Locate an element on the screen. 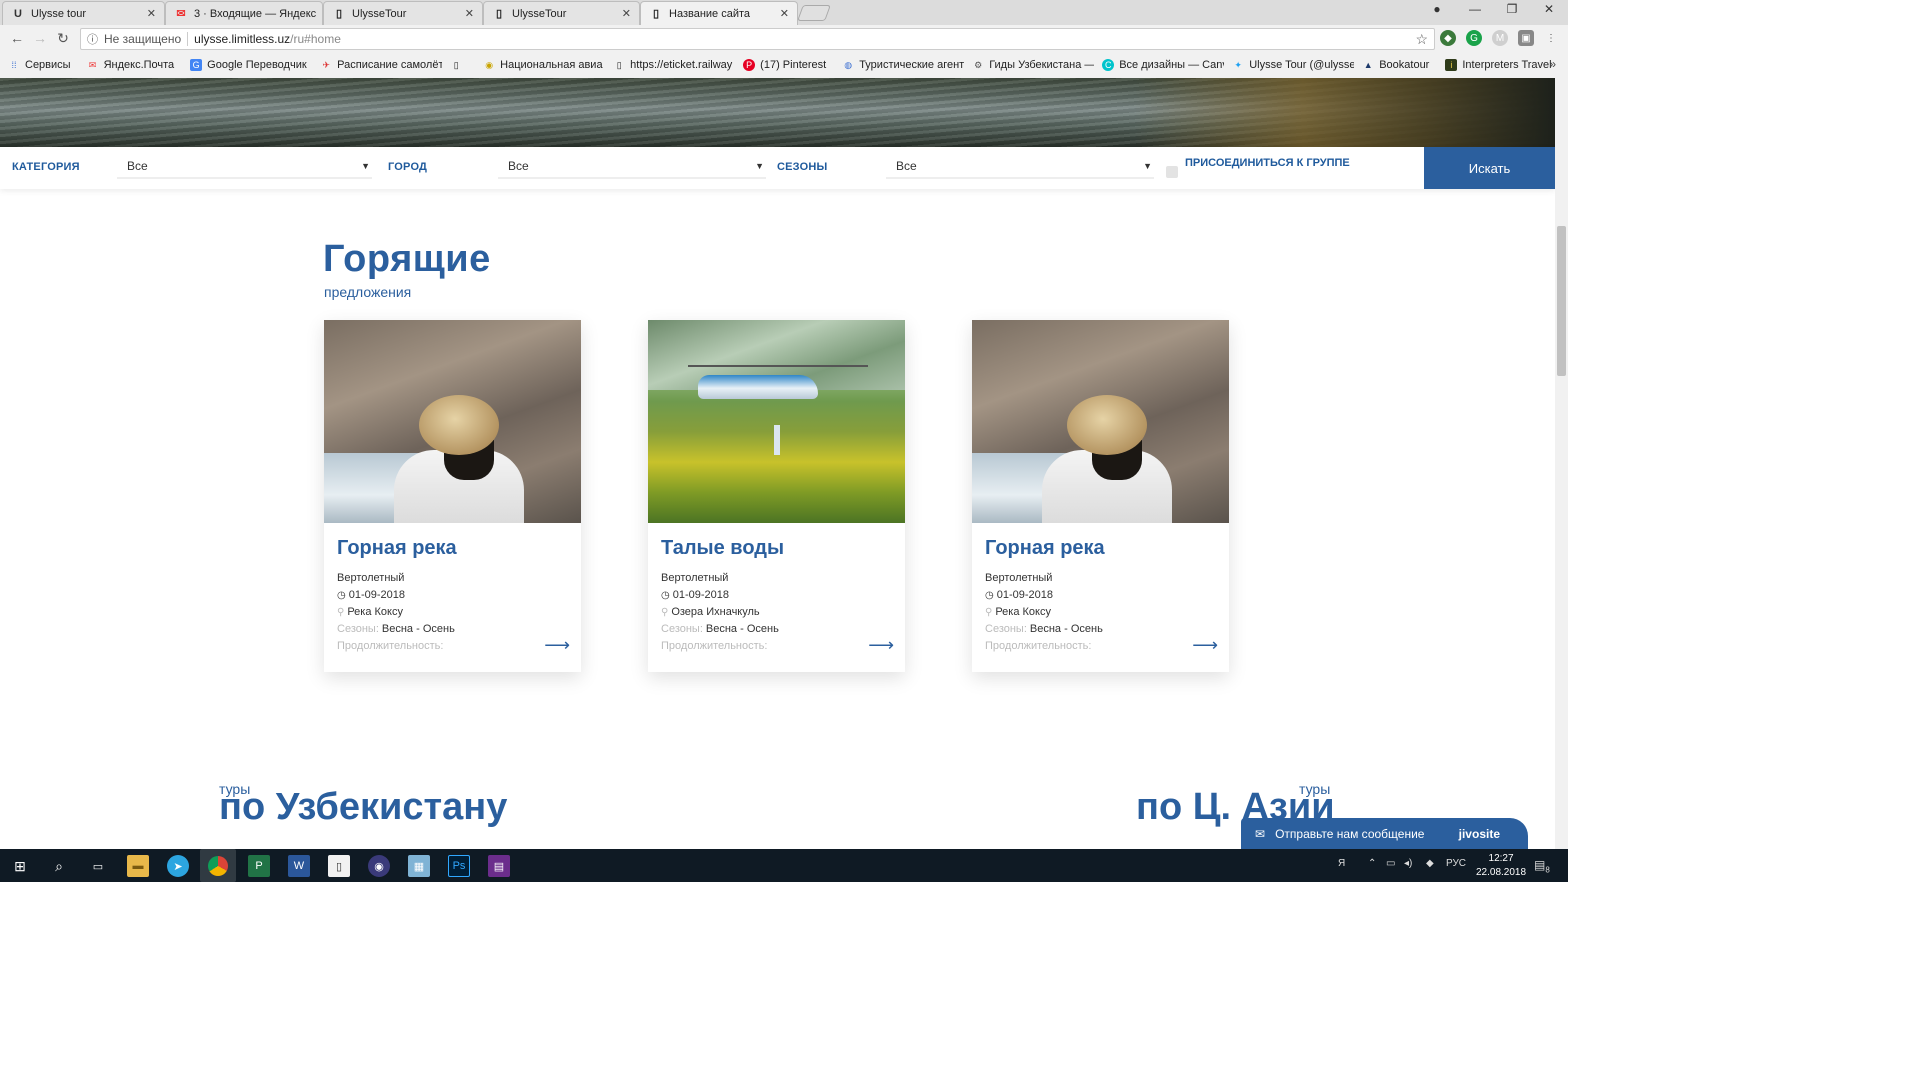  notepad-icon: ▯ is located at coordinates (339, 866).